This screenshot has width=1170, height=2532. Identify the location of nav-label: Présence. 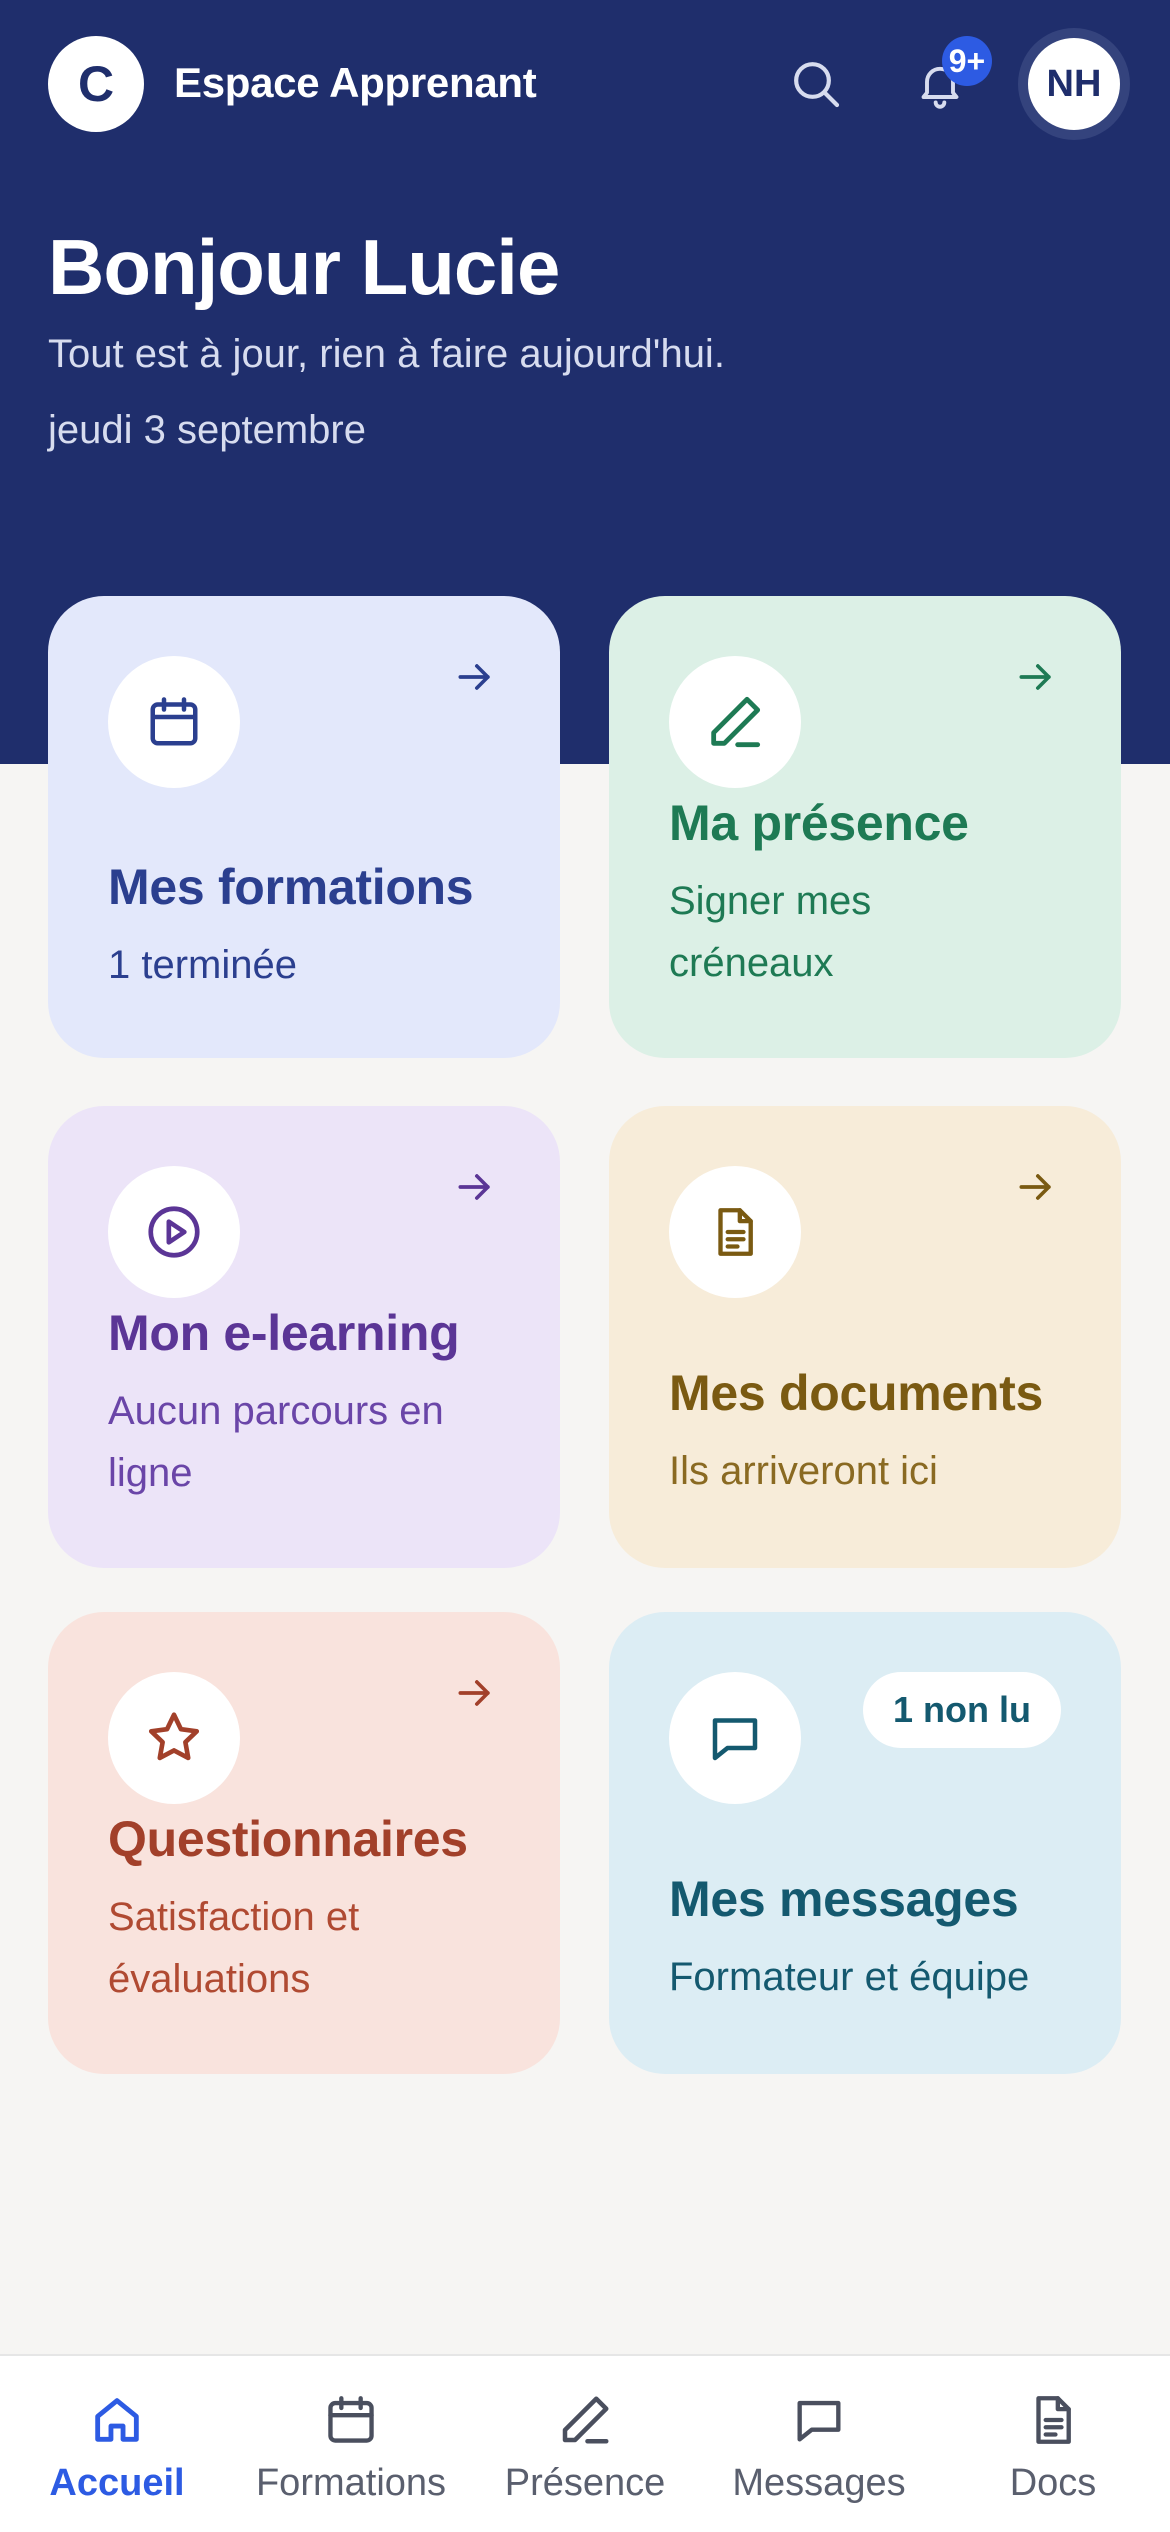
(585, 2483).